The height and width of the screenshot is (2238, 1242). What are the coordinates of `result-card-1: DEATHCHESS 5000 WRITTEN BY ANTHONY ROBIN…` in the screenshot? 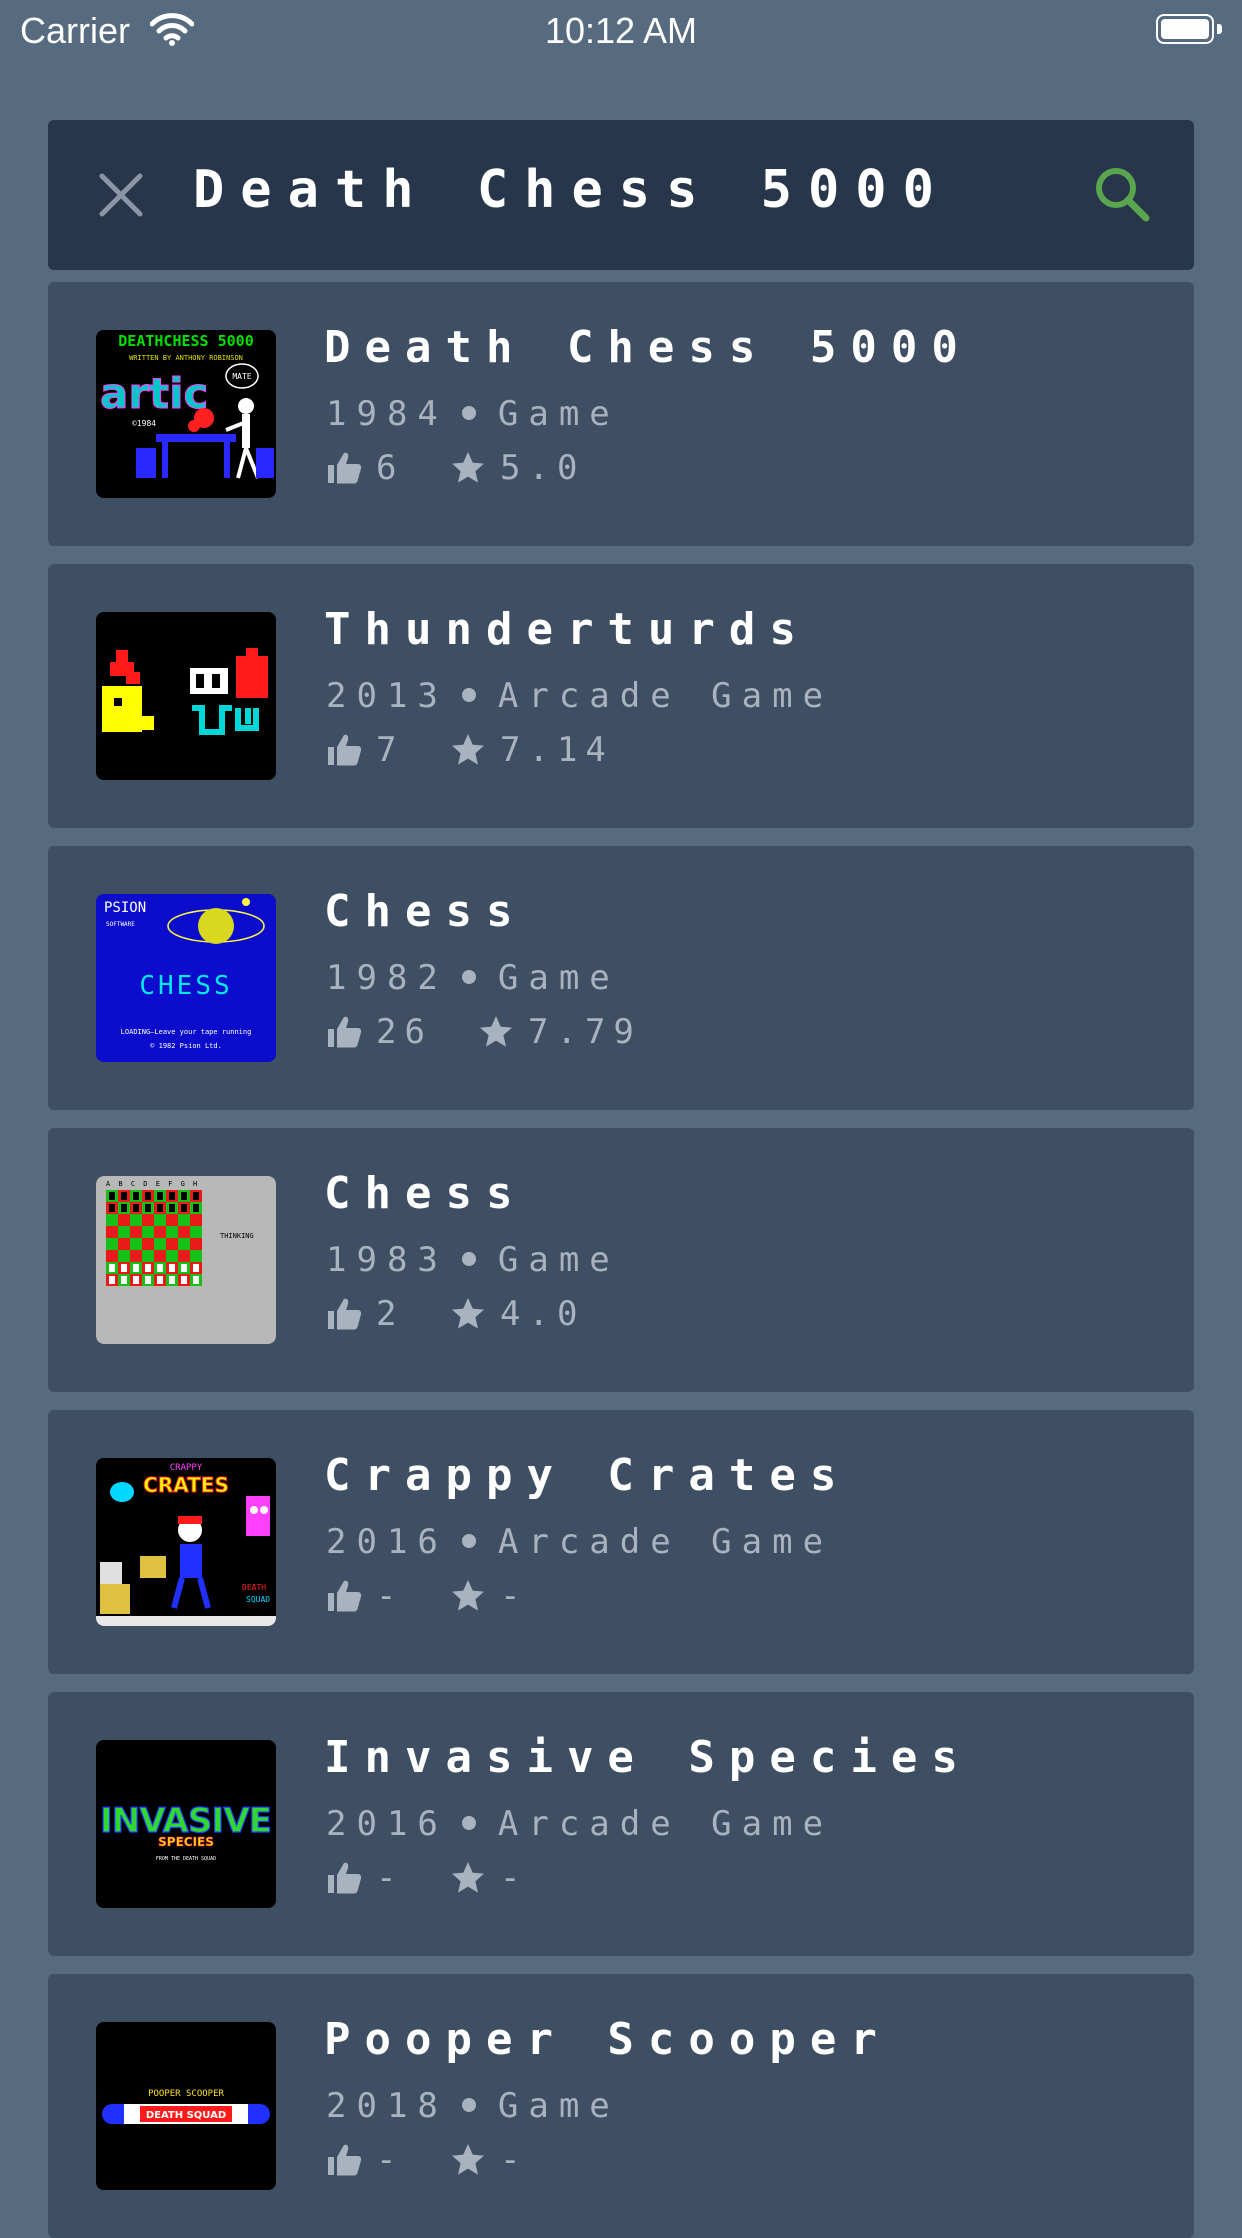 It's located at (621, 414).